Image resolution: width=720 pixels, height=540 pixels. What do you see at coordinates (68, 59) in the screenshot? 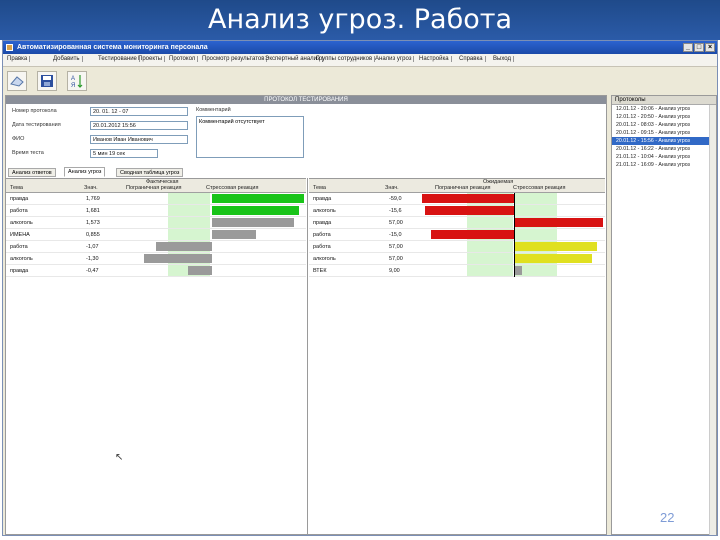
I see `menu-add: Добавить` at bounding box center [68, 59].